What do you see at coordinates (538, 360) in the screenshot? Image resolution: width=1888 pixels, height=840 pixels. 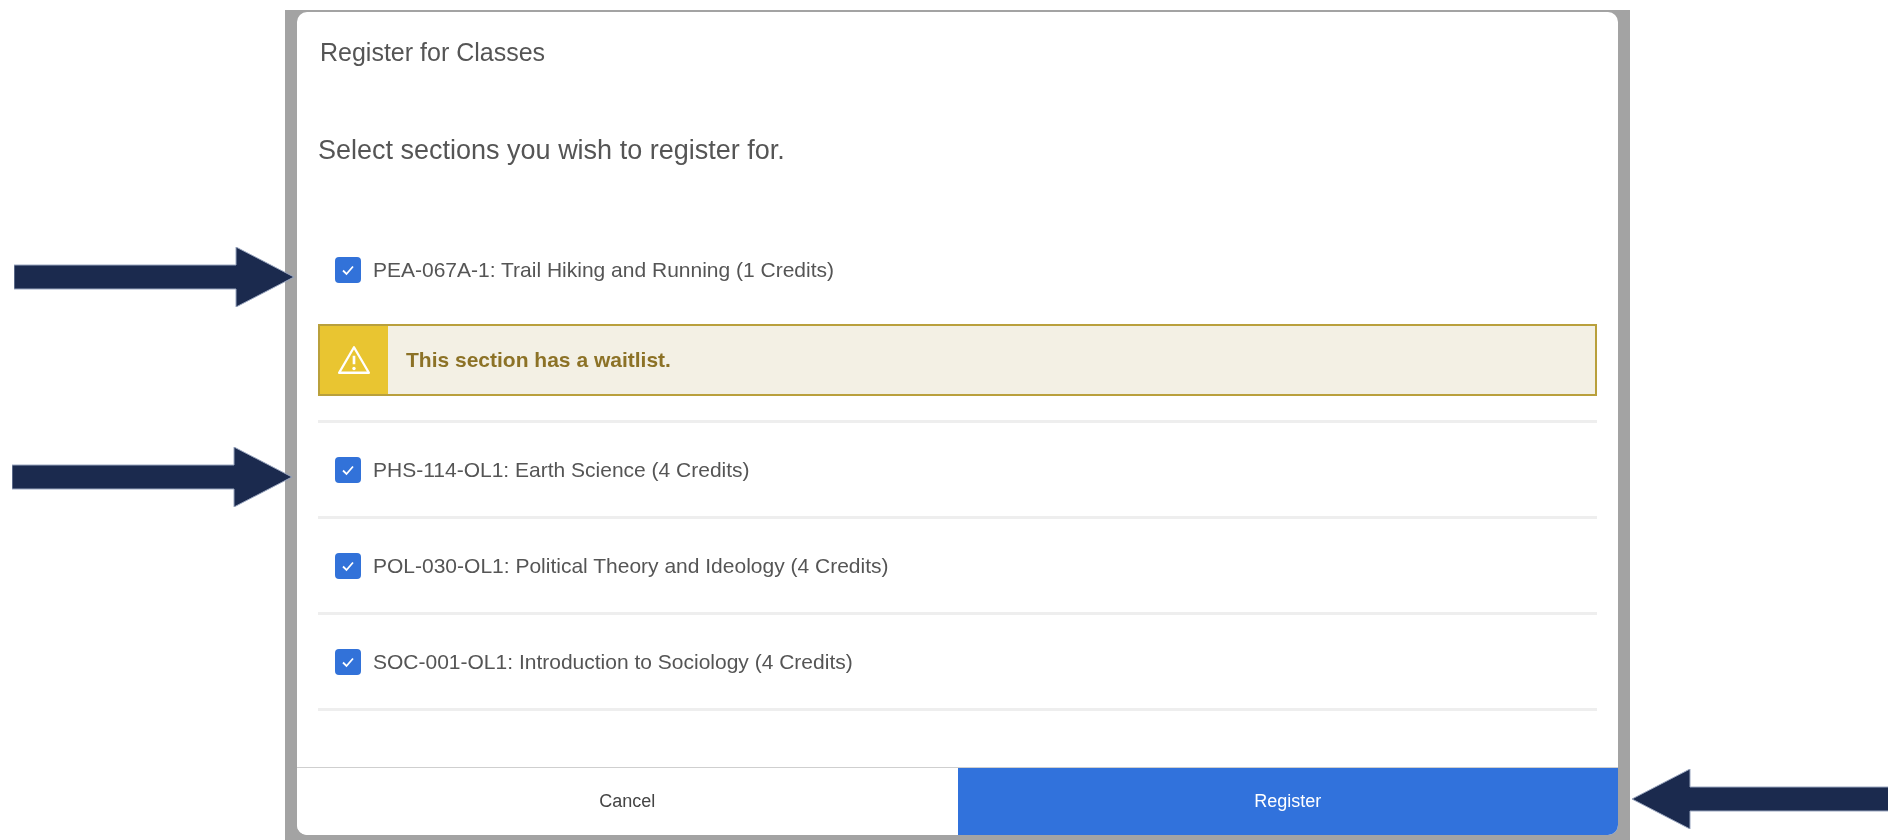 I see `alert-text: This section has a waitlist.` at bounding box center [538, 360].